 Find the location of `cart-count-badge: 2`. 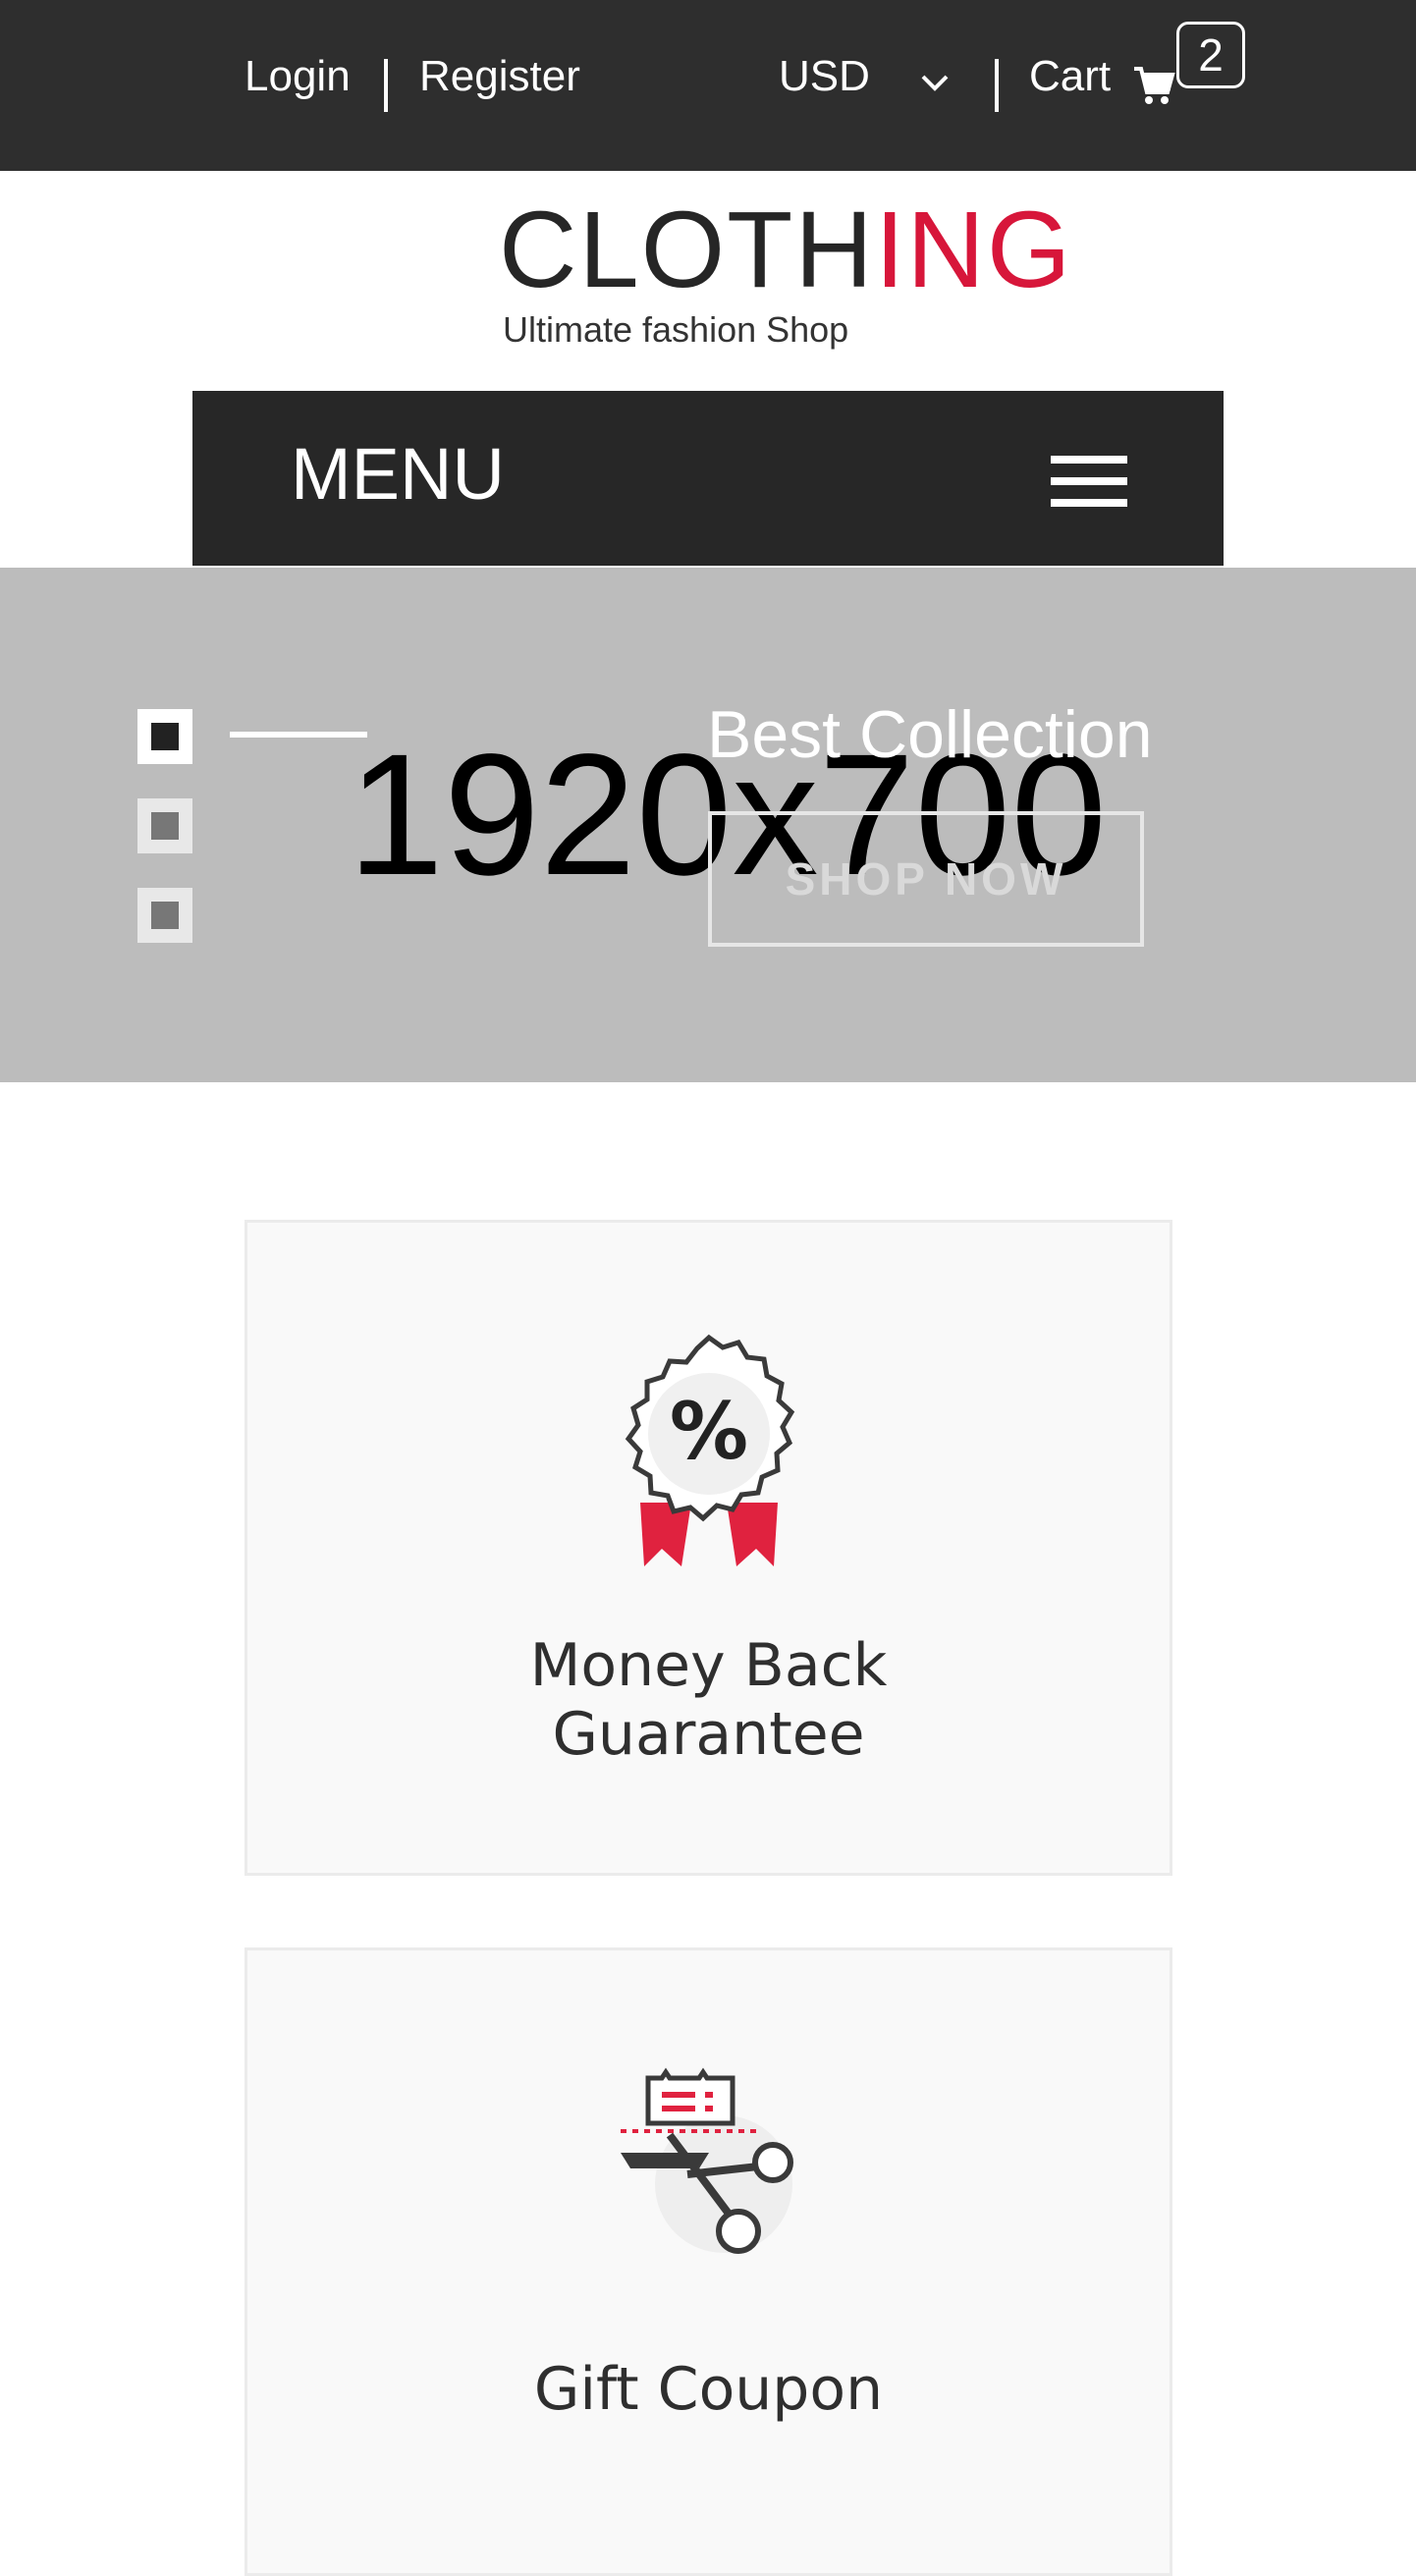

cart-count-badge: 2 is located at coordinates (1210, 55).